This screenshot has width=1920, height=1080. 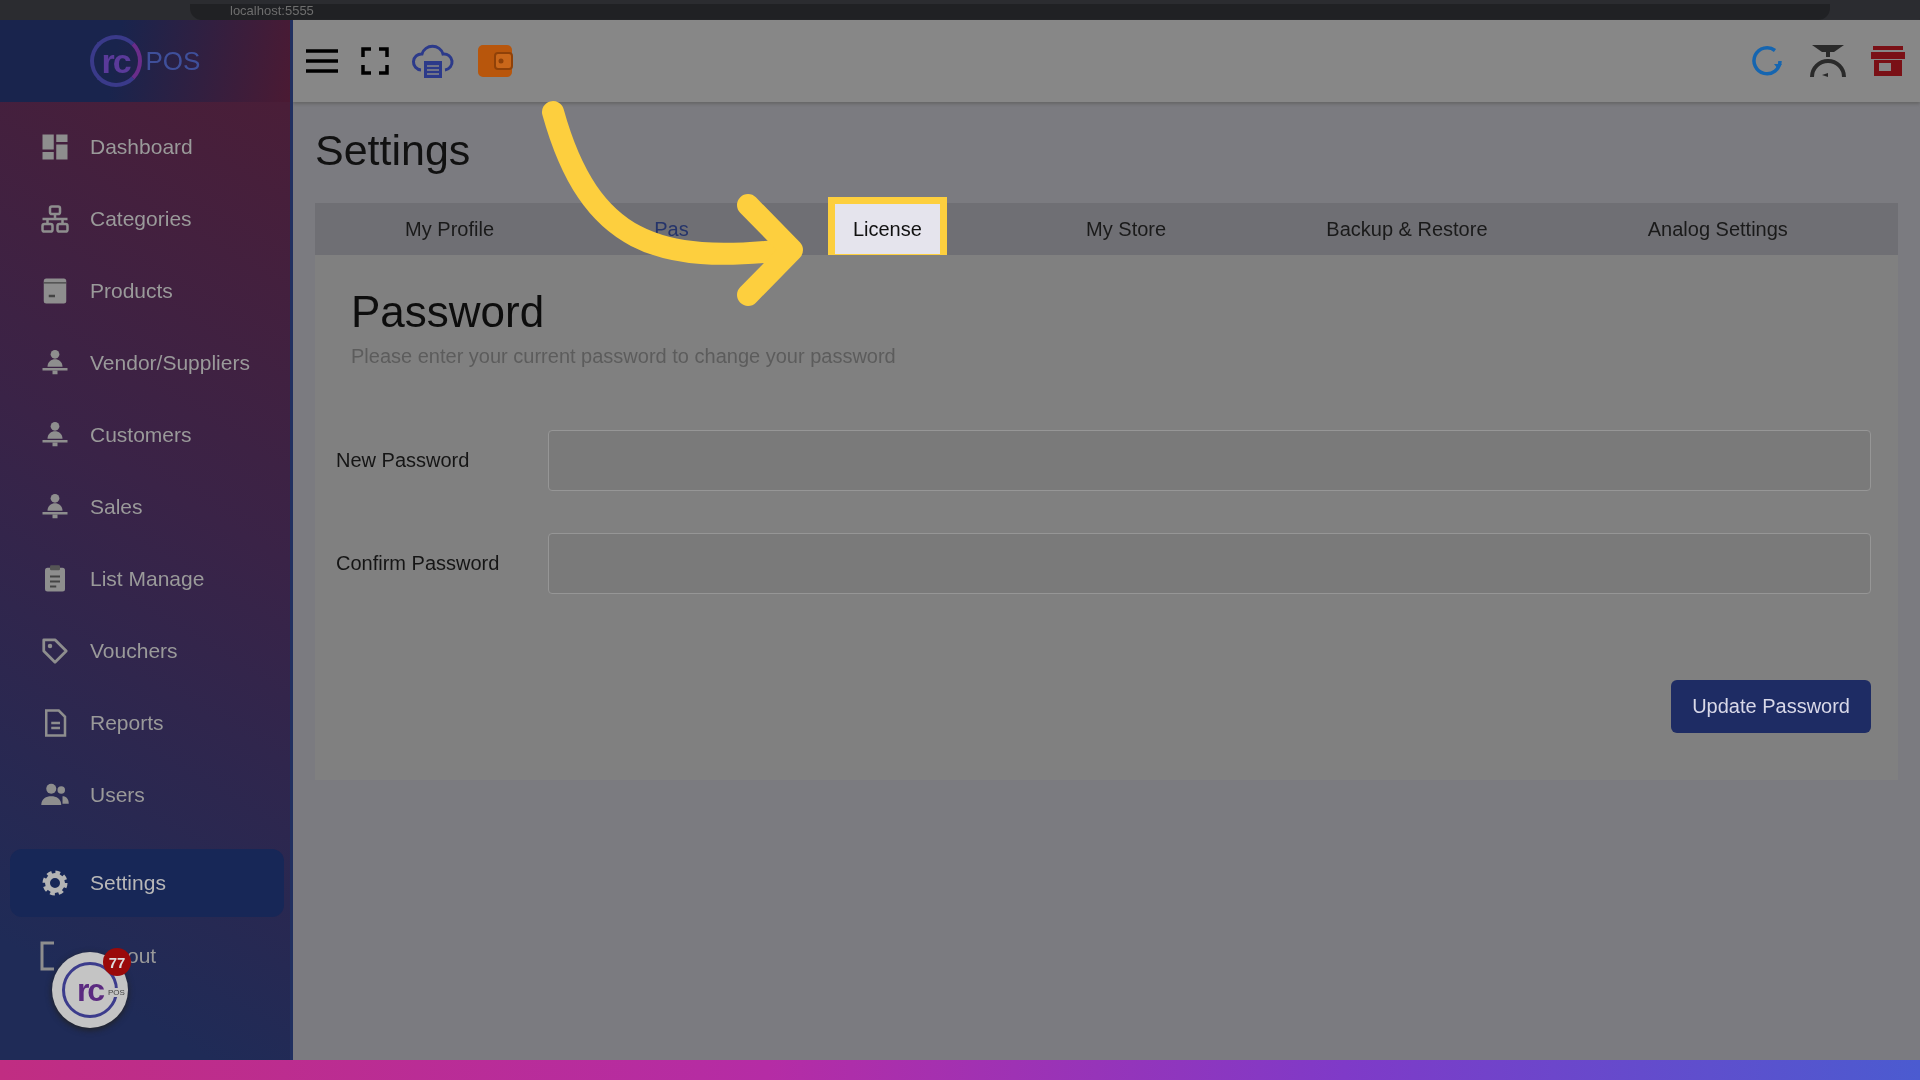 What do you see at coordinates (433, 61) in the screenshot?
I see `cloud-printer-icon` at bounding box center [433, 61].